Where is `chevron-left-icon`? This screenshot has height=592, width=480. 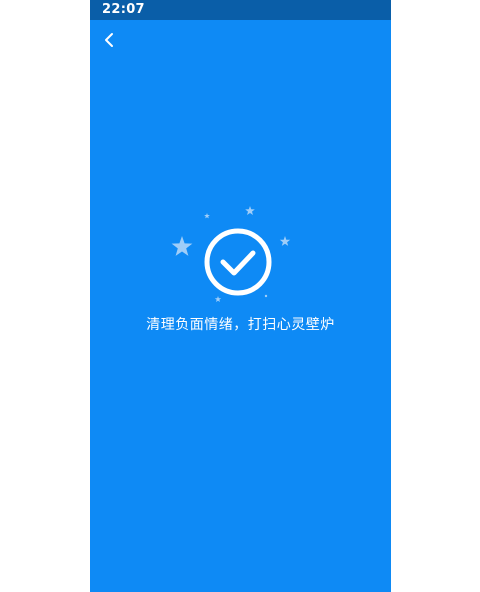 chevron-left-icon is located at coordinates (109, 40).